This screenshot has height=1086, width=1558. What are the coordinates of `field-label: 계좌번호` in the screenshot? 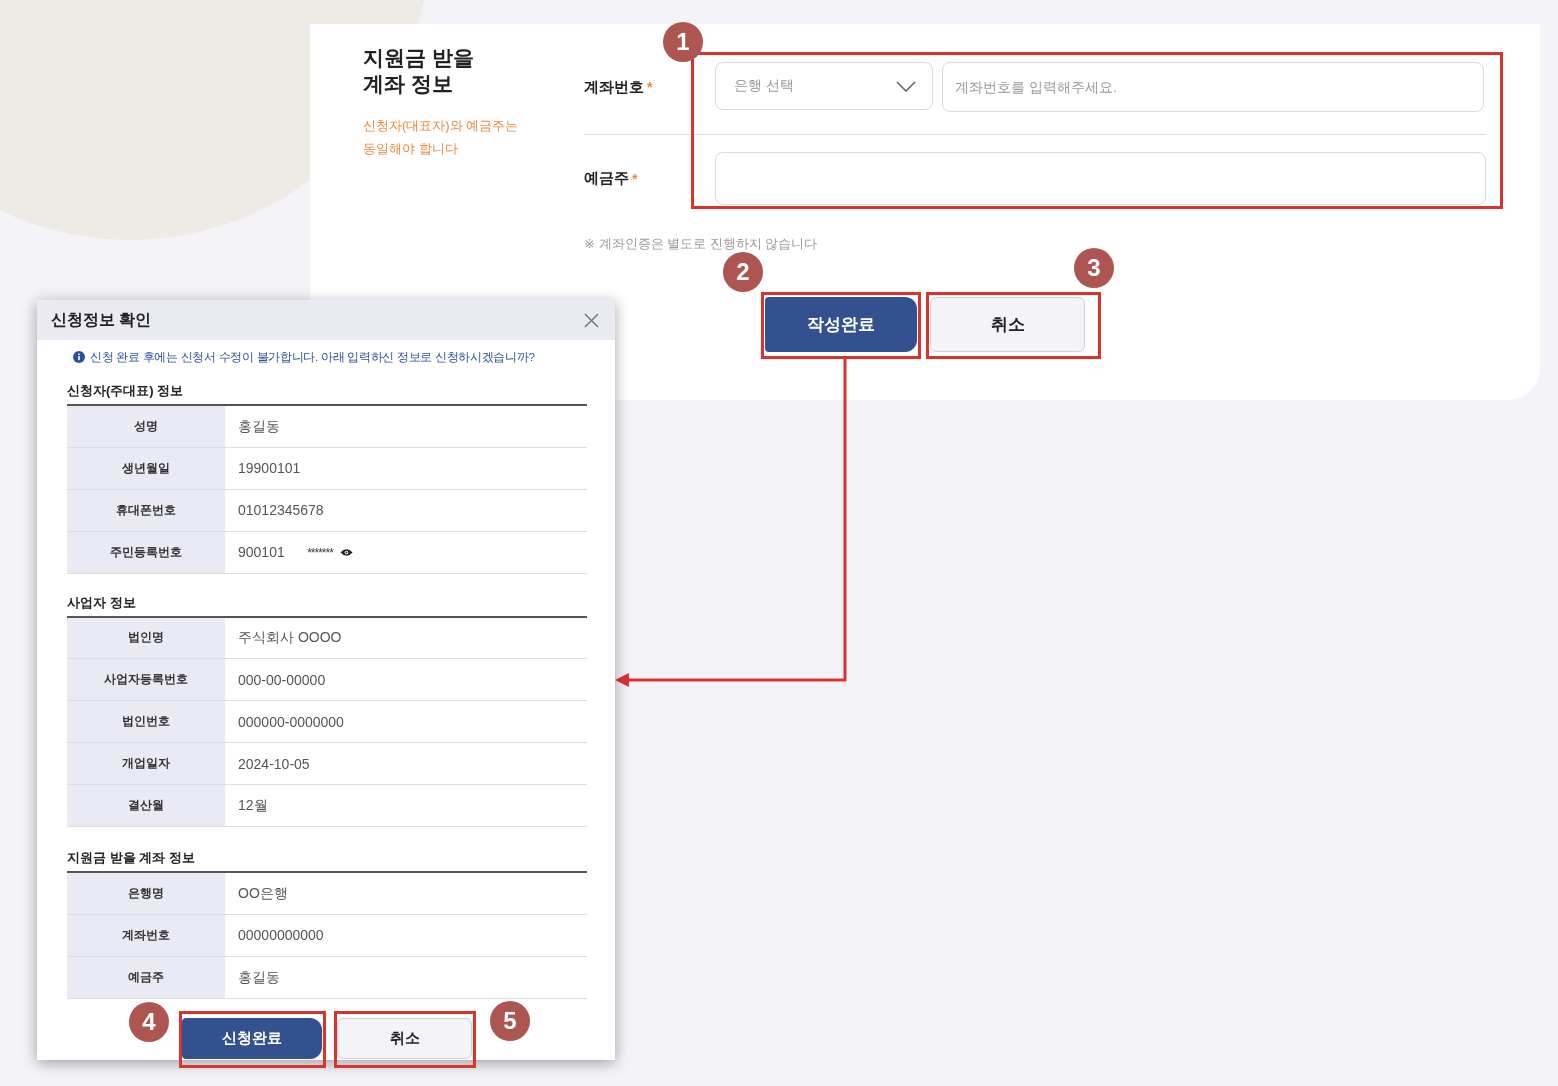 It's located at (614, 87).